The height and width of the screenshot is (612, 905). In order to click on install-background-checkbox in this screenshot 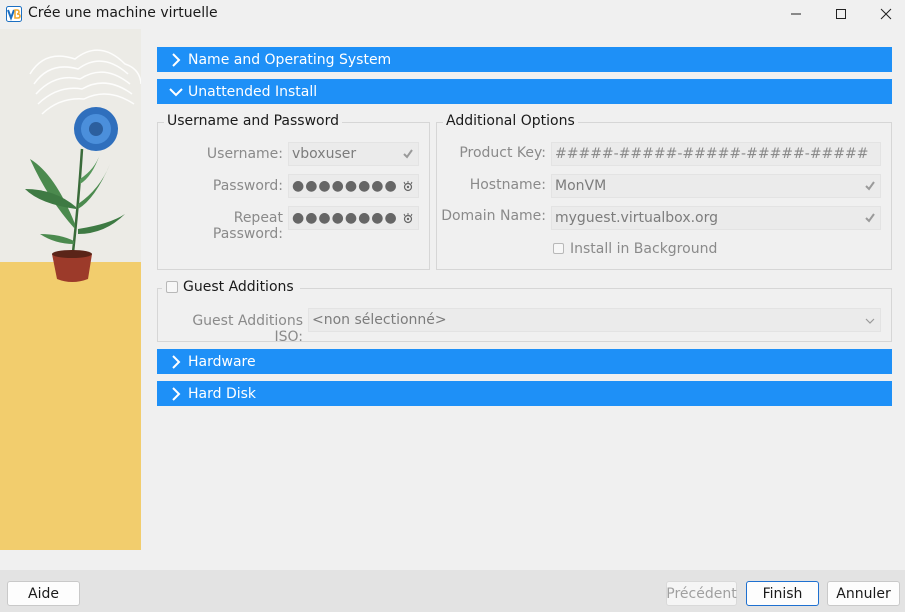, I will do `click(558, 248)`.